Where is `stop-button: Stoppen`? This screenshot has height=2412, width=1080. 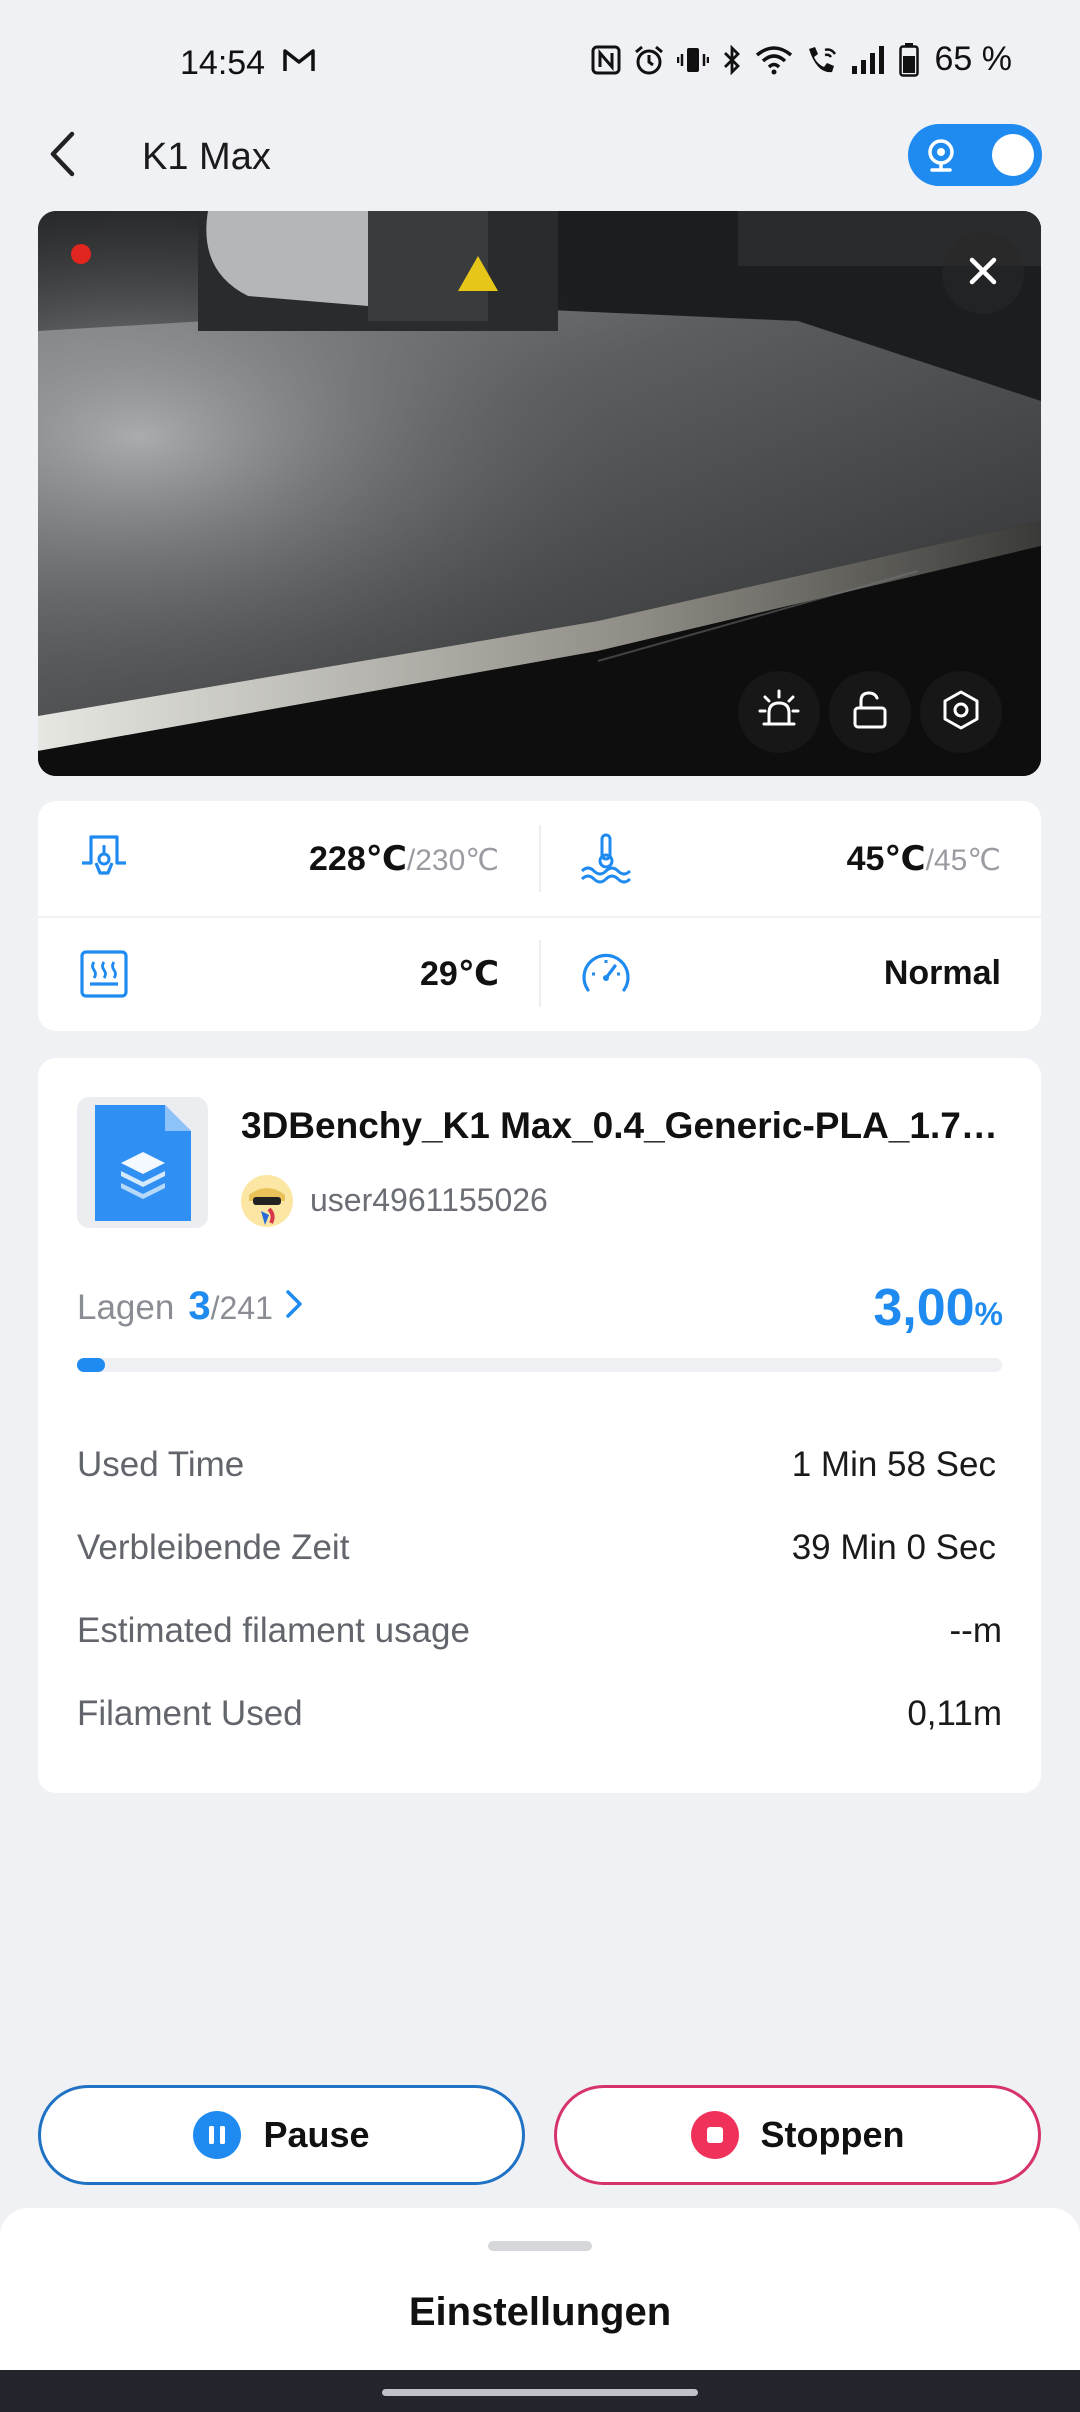 stop-button: Stoppen is located at coordinates (797, 2135).